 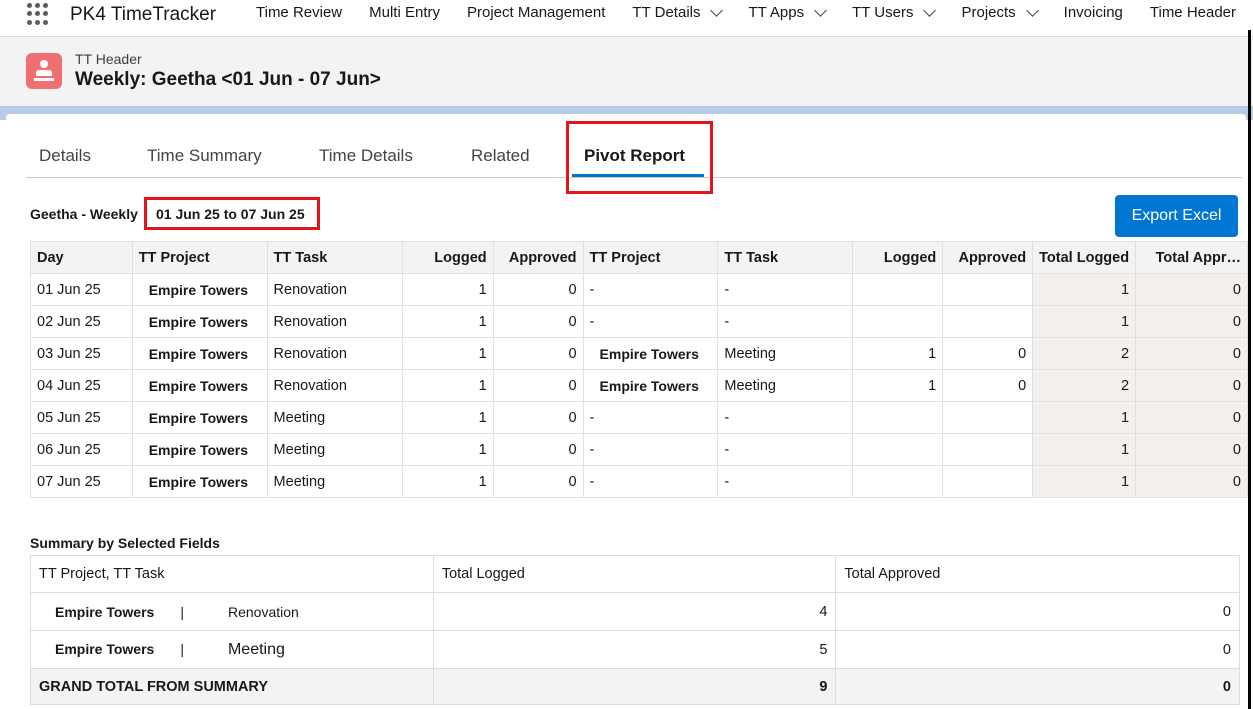 I want to click on app-name: PK4 TimeTracker, so click(x=143, y=14).